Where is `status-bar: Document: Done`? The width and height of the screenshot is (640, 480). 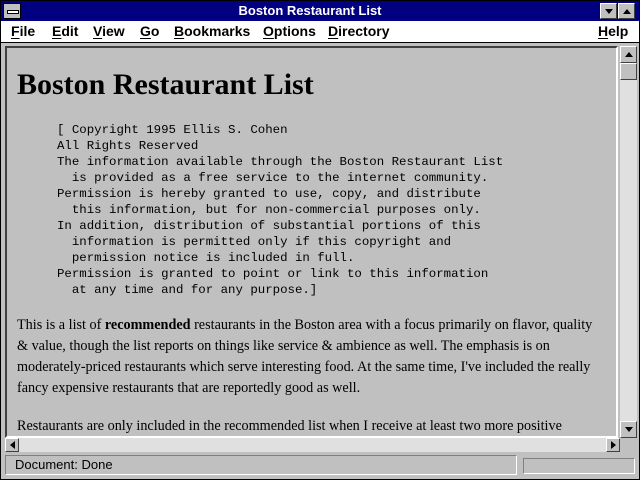 status-bar: Document: Done is located at coordinates (320, 466).